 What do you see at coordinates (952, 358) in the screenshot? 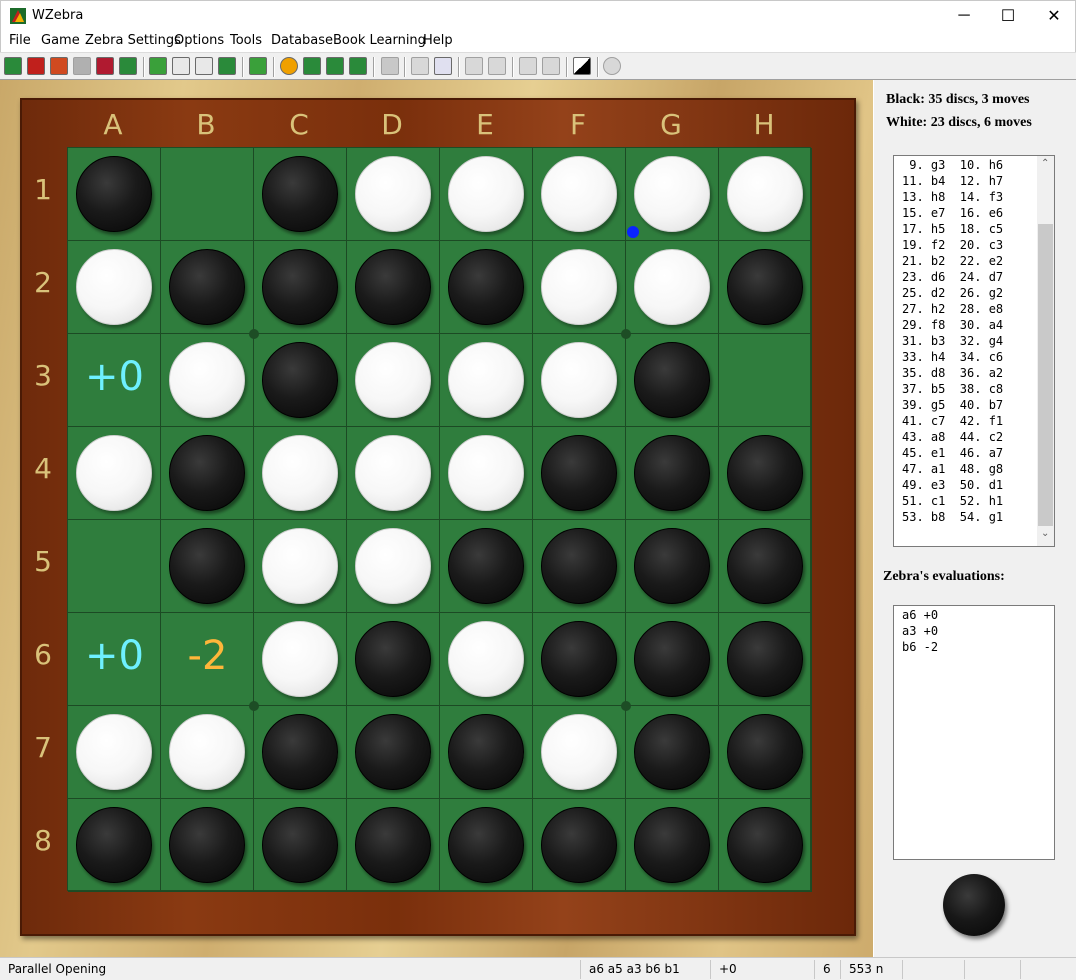
I see `move-list-row: 33. h4 34. c6` at bounding box center [952, 358].